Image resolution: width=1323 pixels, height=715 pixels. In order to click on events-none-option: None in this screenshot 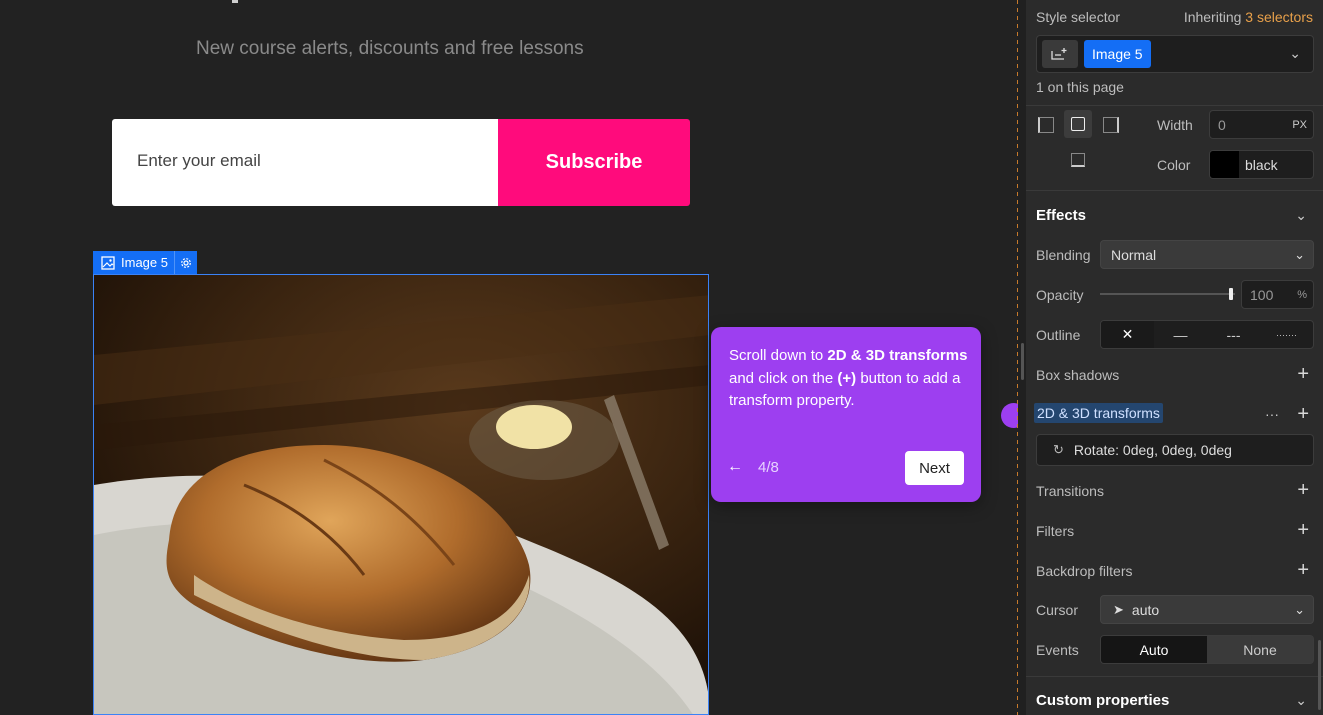, I will do `click(1260, 649)`.